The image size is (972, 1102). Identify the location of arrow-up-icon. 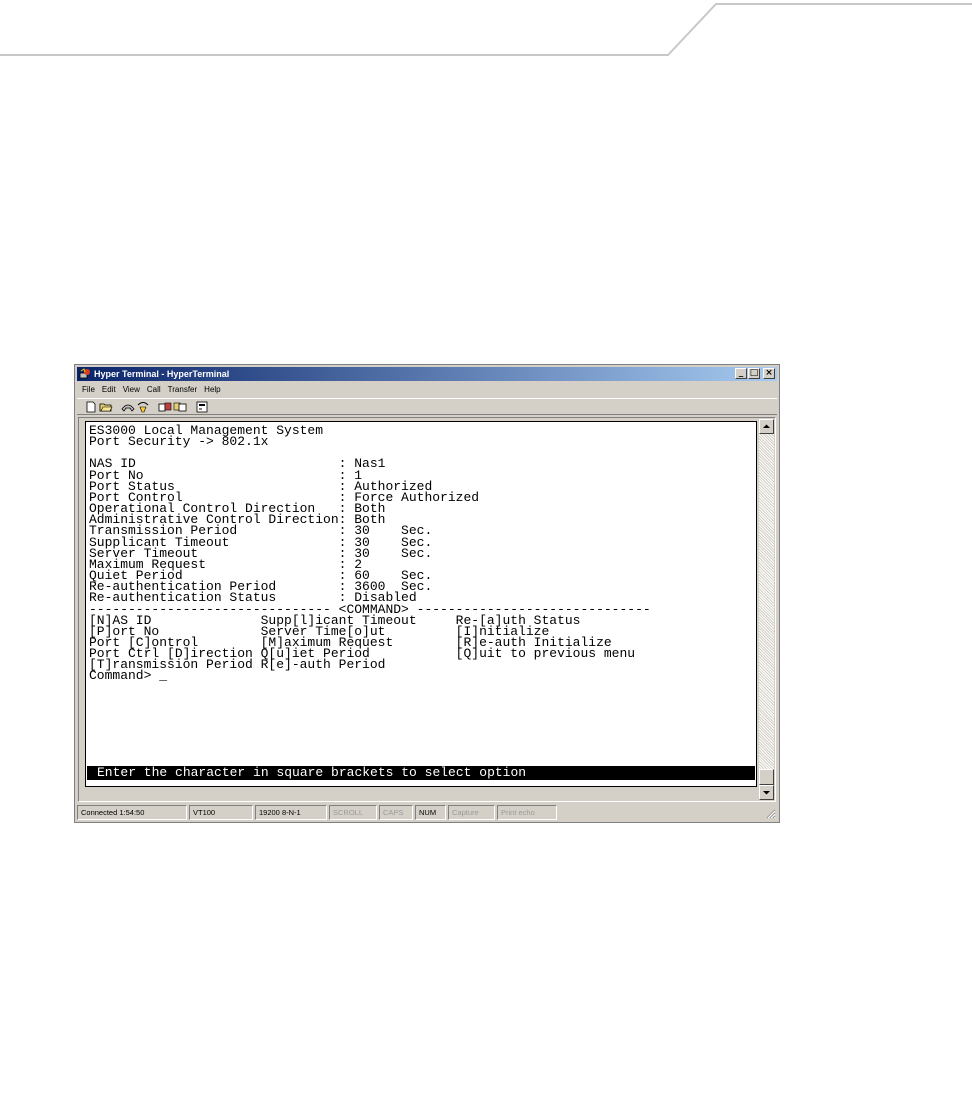
(766, 426).